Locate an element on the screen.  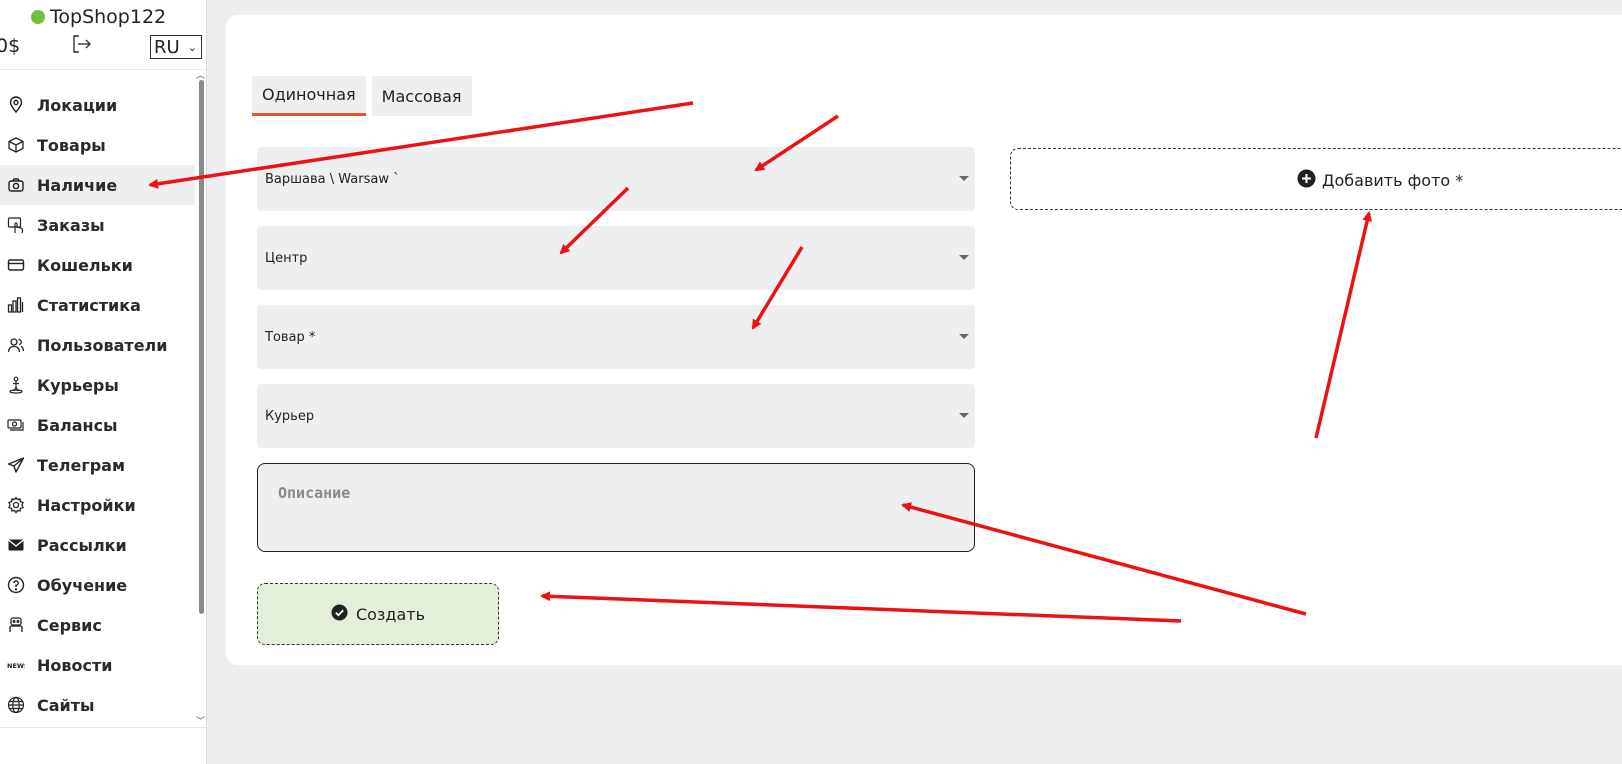
shop-title: TopShop122 is located at coordinates (98, 17).